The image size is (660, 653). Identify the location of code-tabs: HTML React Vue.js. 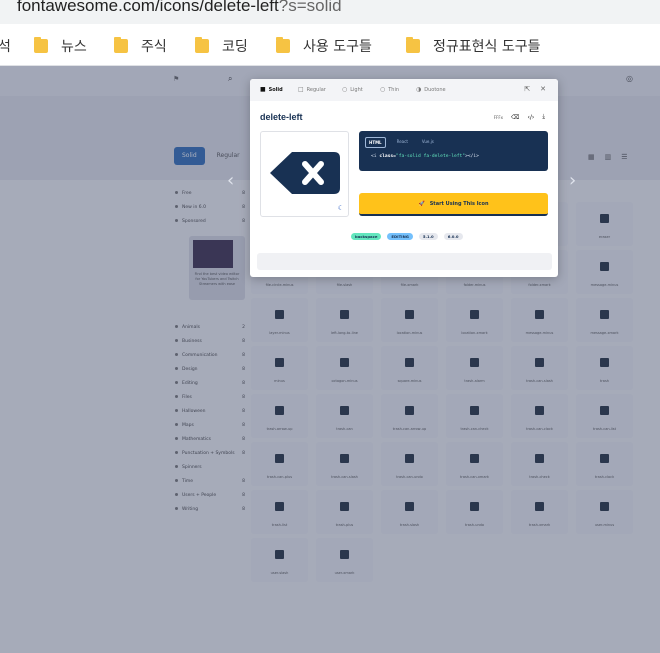
(401, 142).